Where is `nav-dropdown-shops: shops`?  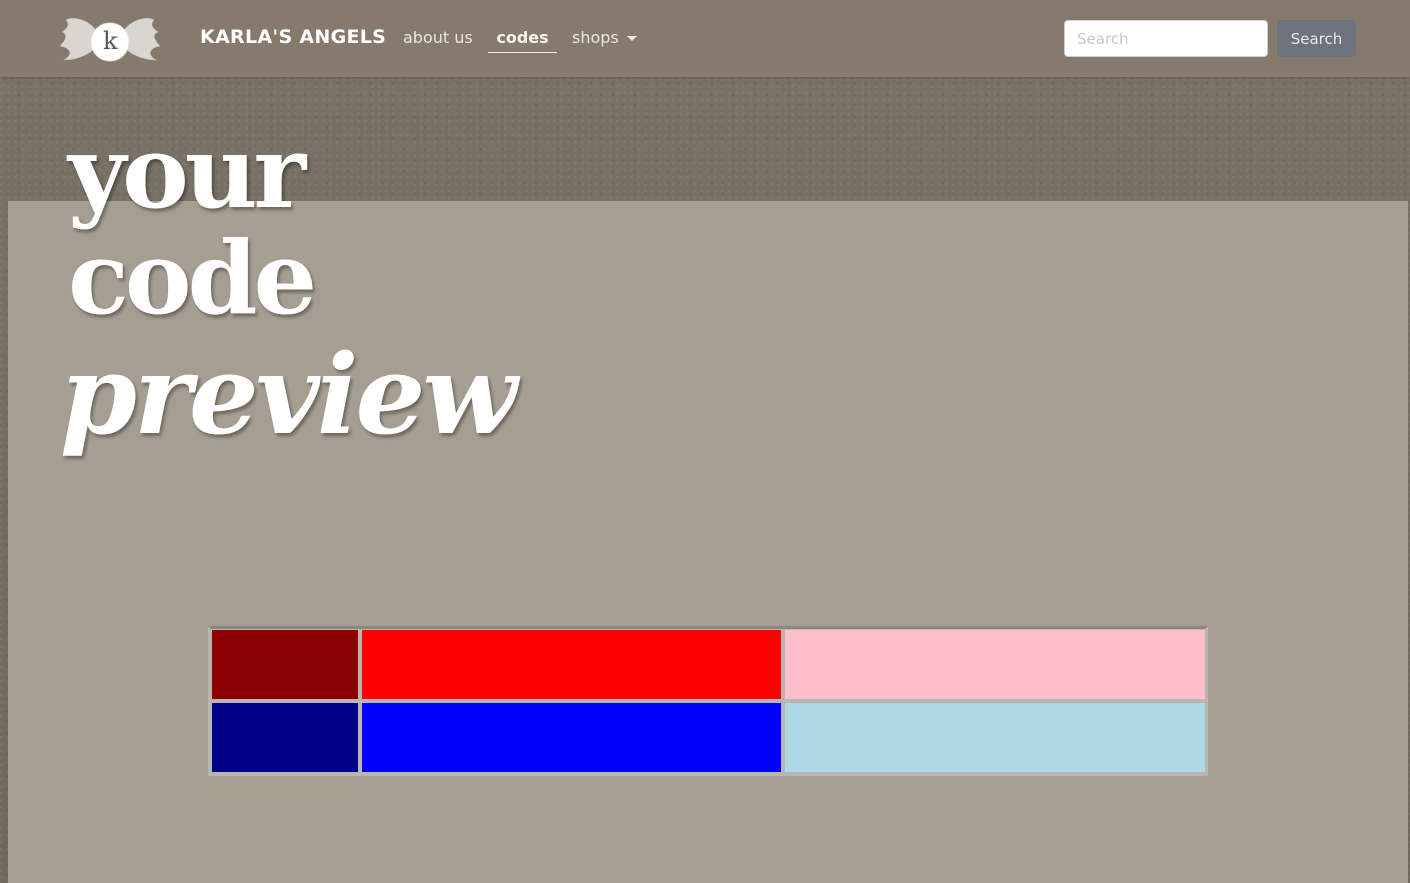
nav-dropdown-shops: shops is located at coordinates (595, 37).